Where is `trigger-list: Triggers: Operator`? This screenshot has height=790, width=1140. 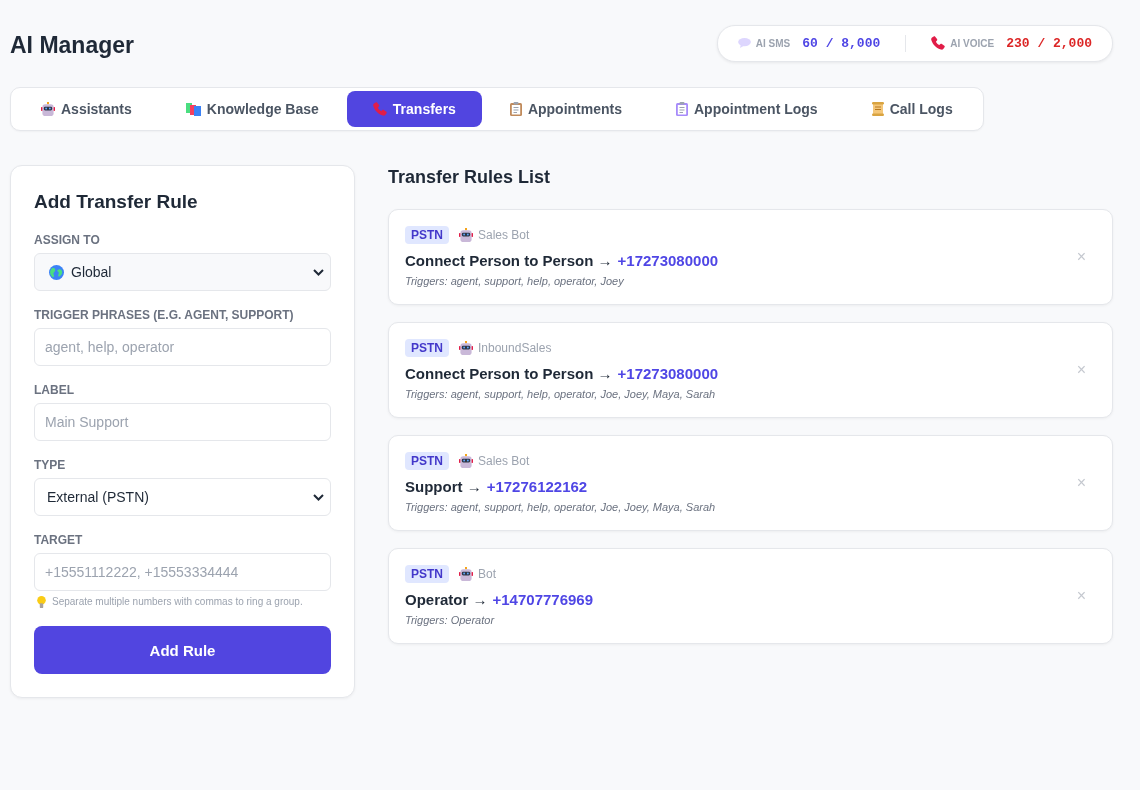 trigger-list: Triggers: Operator is located at coordinates (740, 620).